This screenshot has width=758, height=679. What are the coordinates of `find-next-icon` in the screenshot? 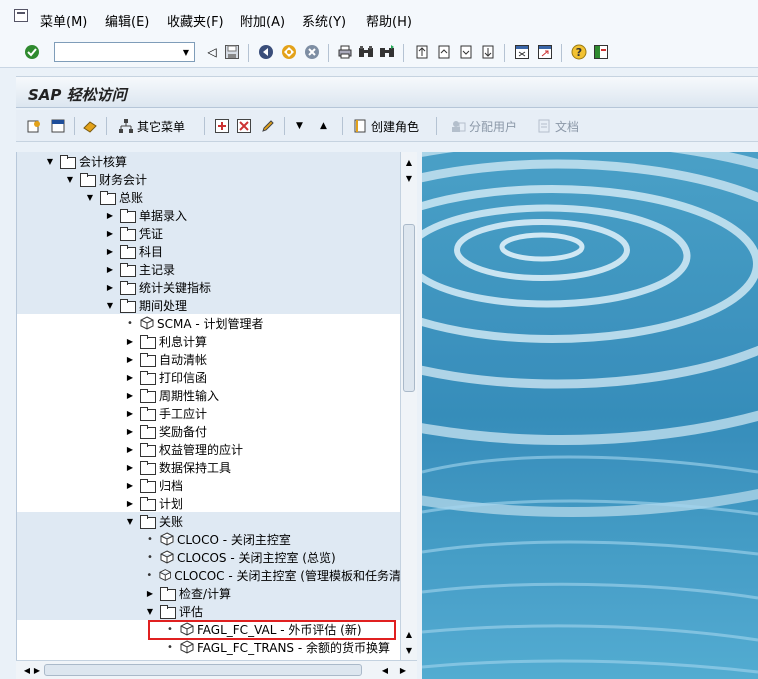 It's located at (387, 52).